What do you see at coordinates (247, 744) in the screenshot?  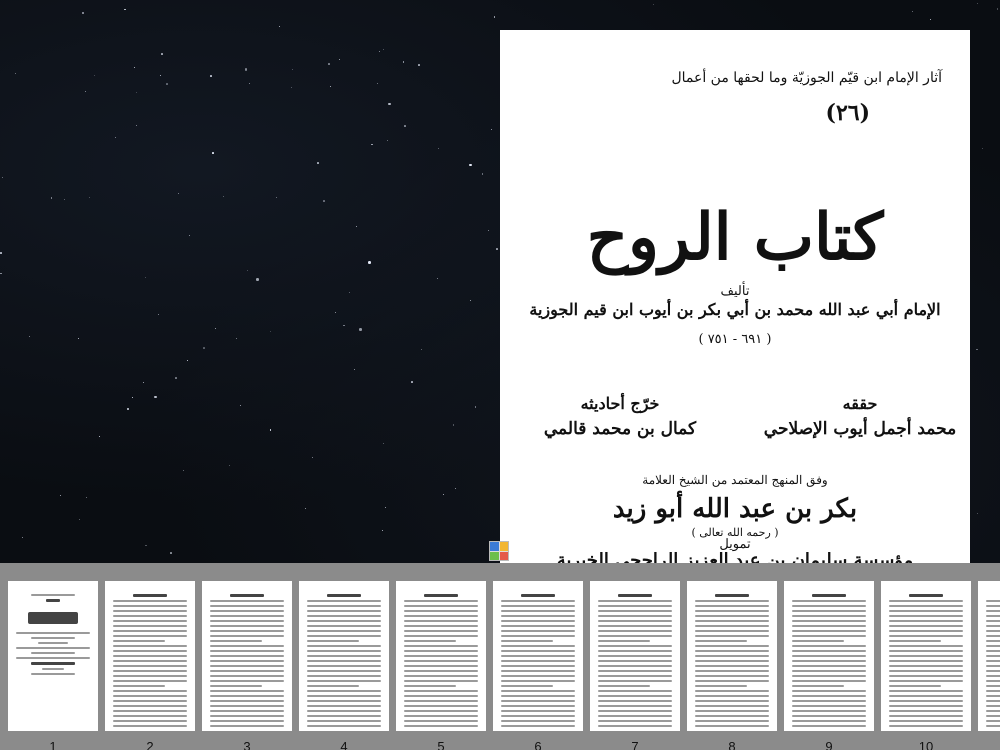 I see `page-number-label: 3` at bounding box center [247, 744].